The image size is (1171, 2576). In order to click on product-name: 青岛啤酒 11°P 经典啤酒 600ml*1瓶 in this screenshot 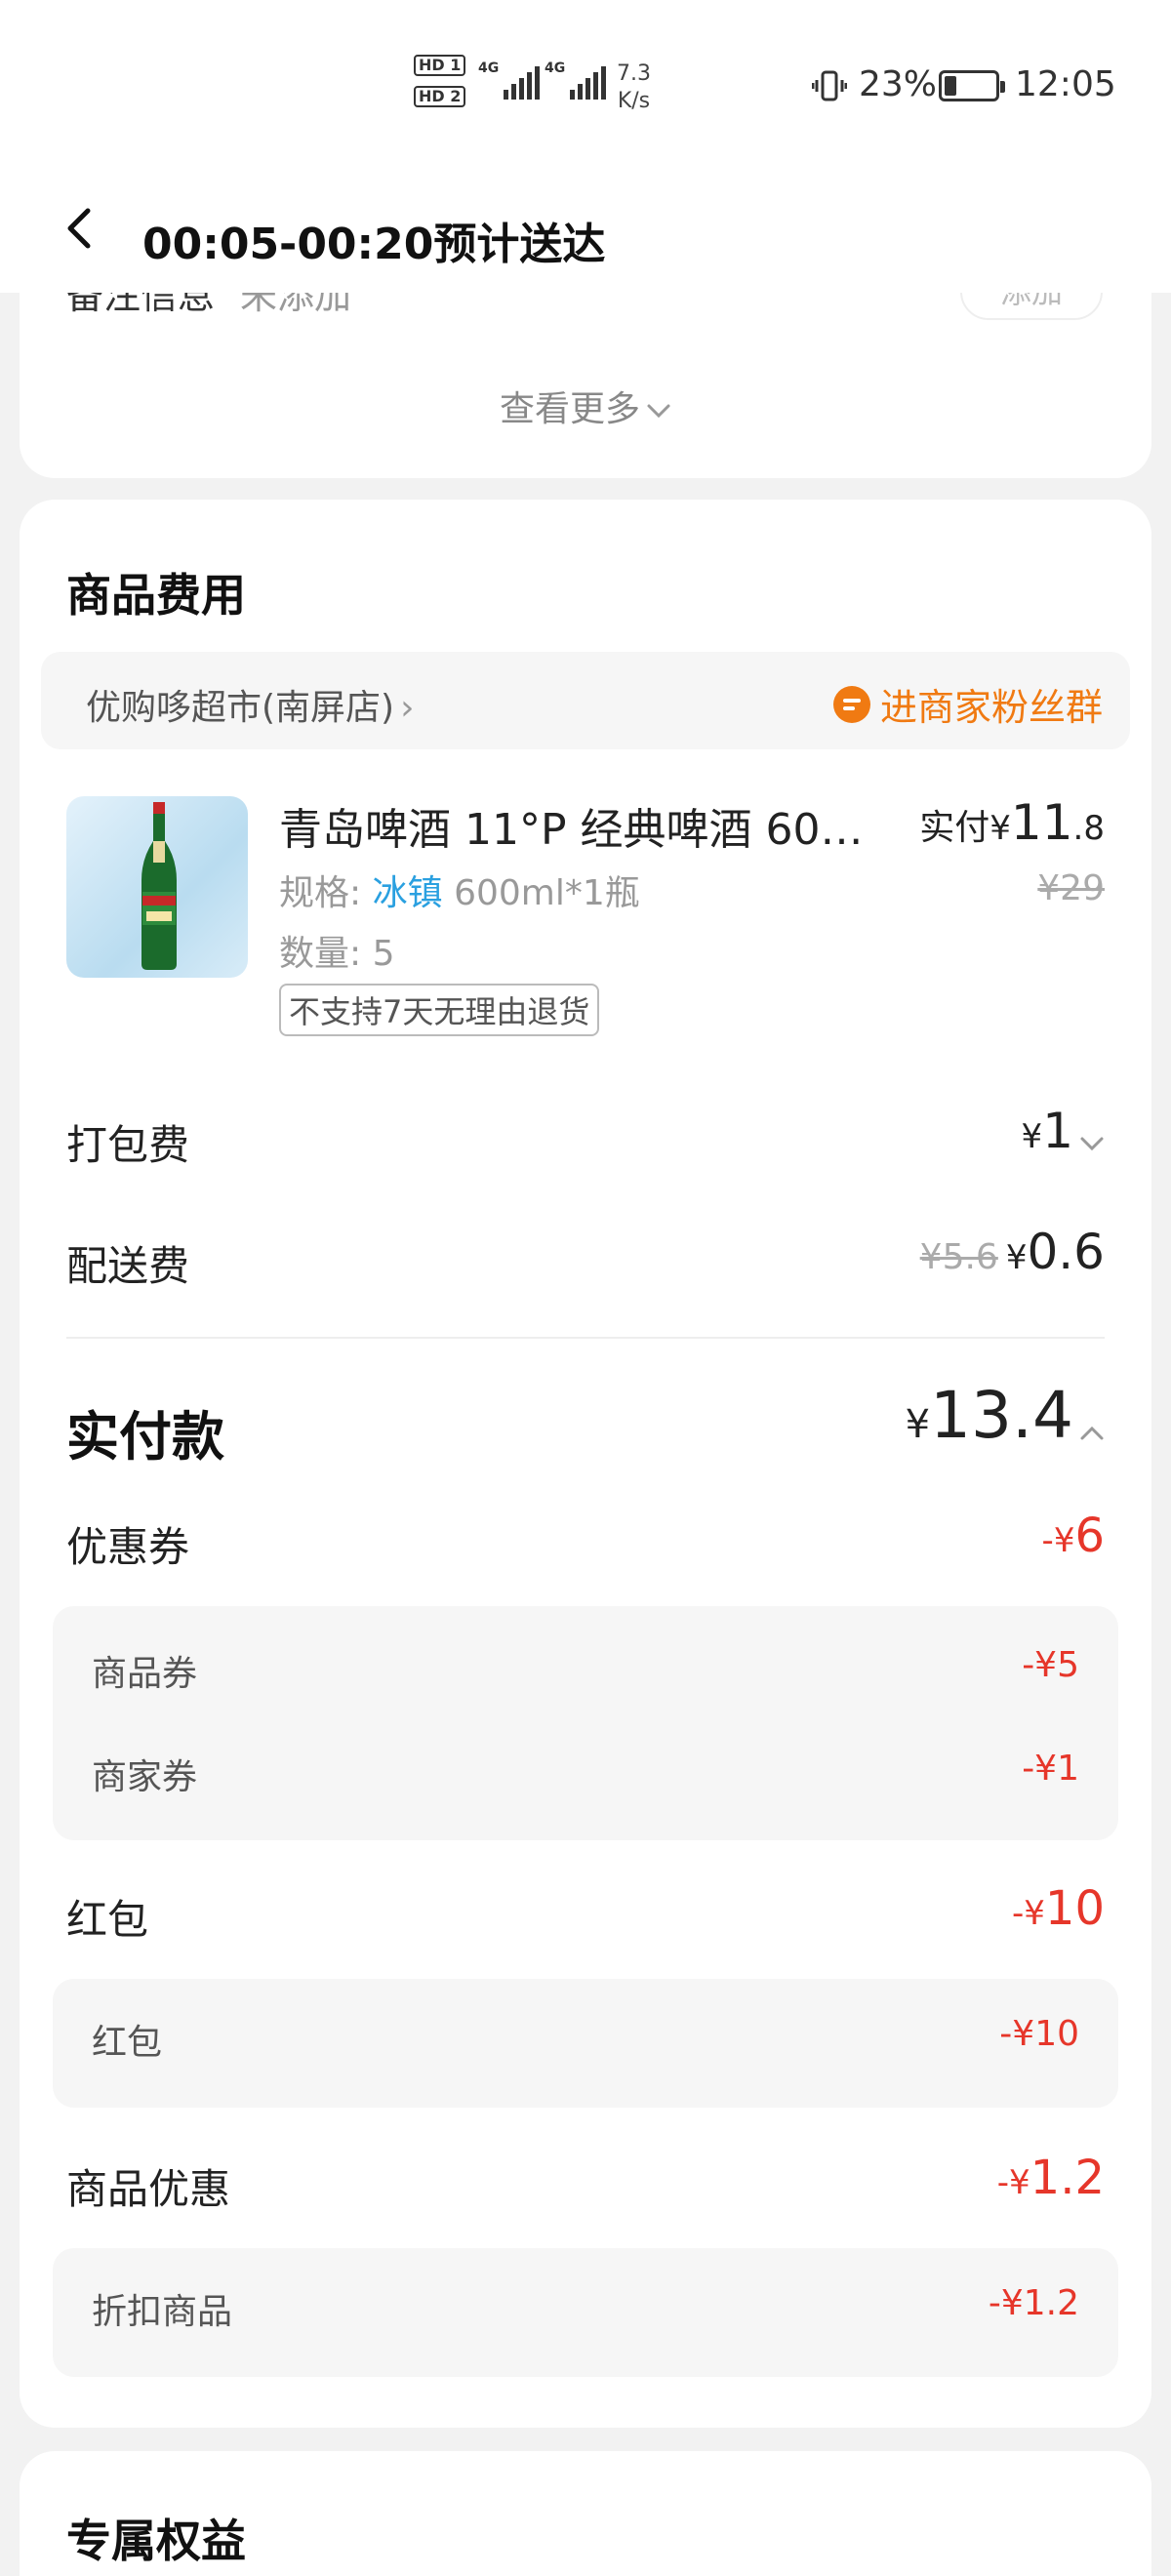, I will do `click(572, 825)`.